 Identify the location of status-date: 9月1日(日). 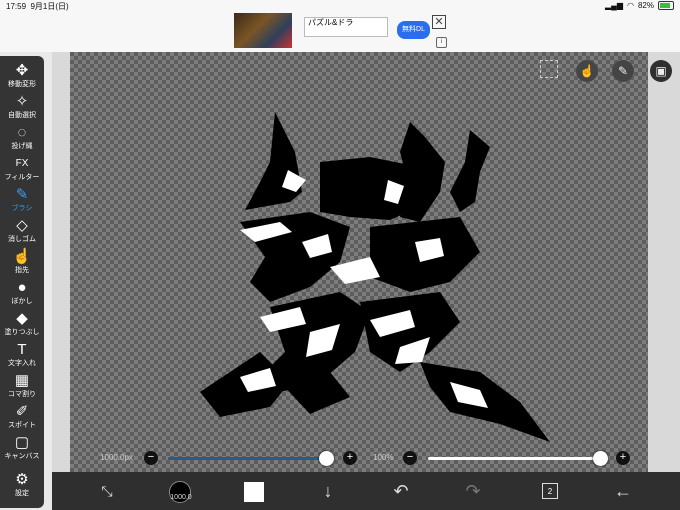
(49, 6).